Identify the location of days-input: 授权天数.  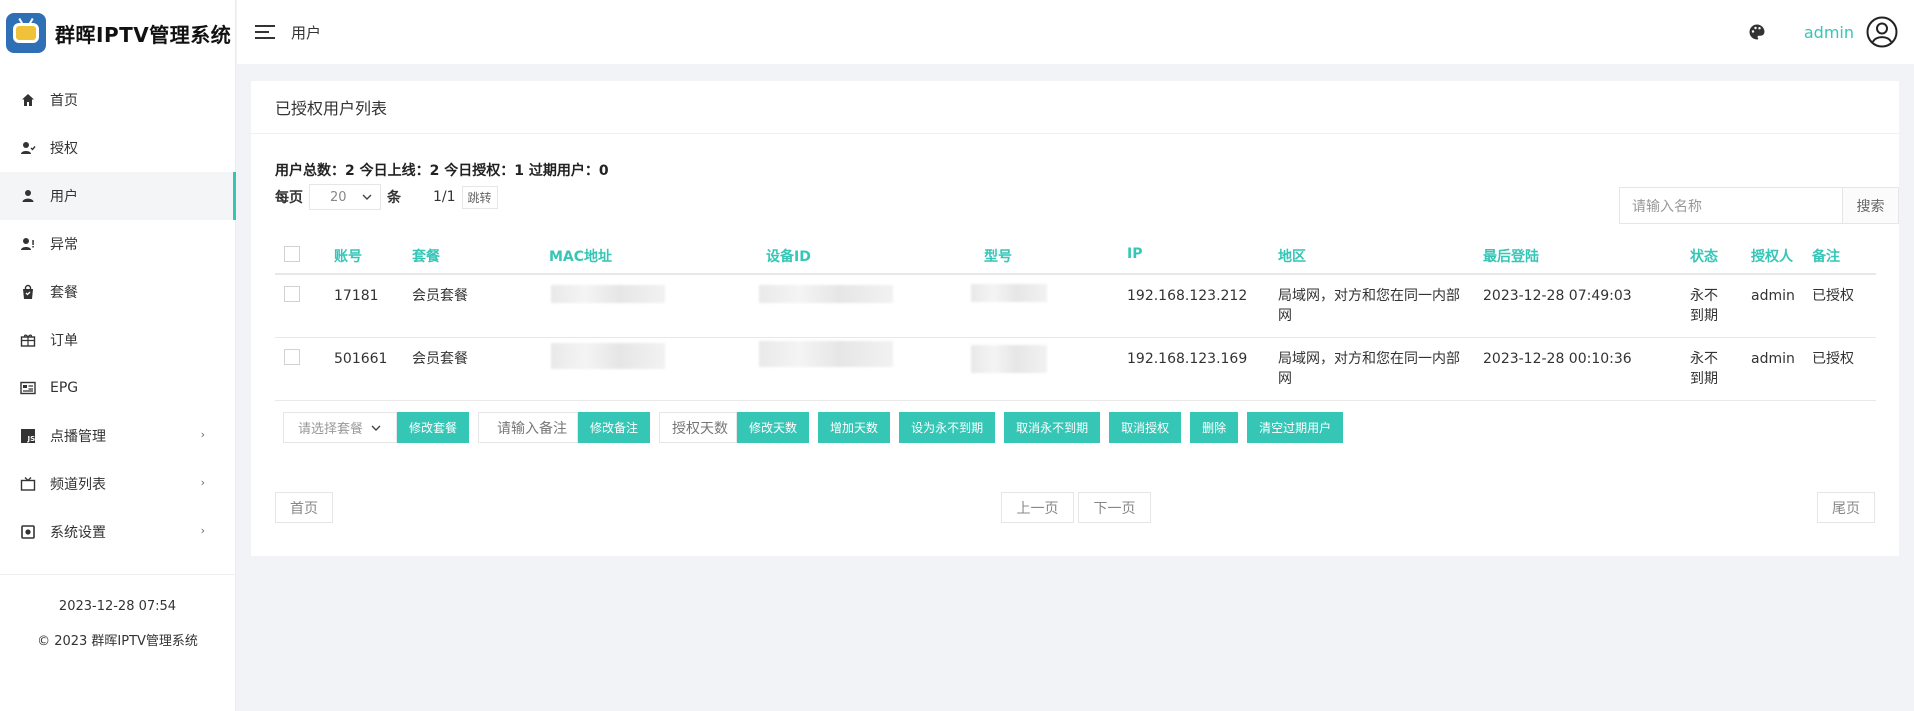
(698, 427).